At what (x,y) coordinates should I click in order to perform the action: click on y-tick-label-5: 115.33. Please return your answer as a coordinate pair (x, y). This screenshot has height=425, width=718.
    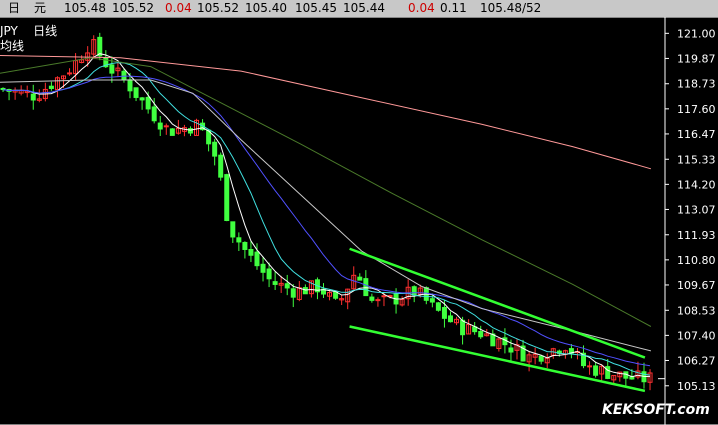
    Looking at the image, I should click on (696, 159).